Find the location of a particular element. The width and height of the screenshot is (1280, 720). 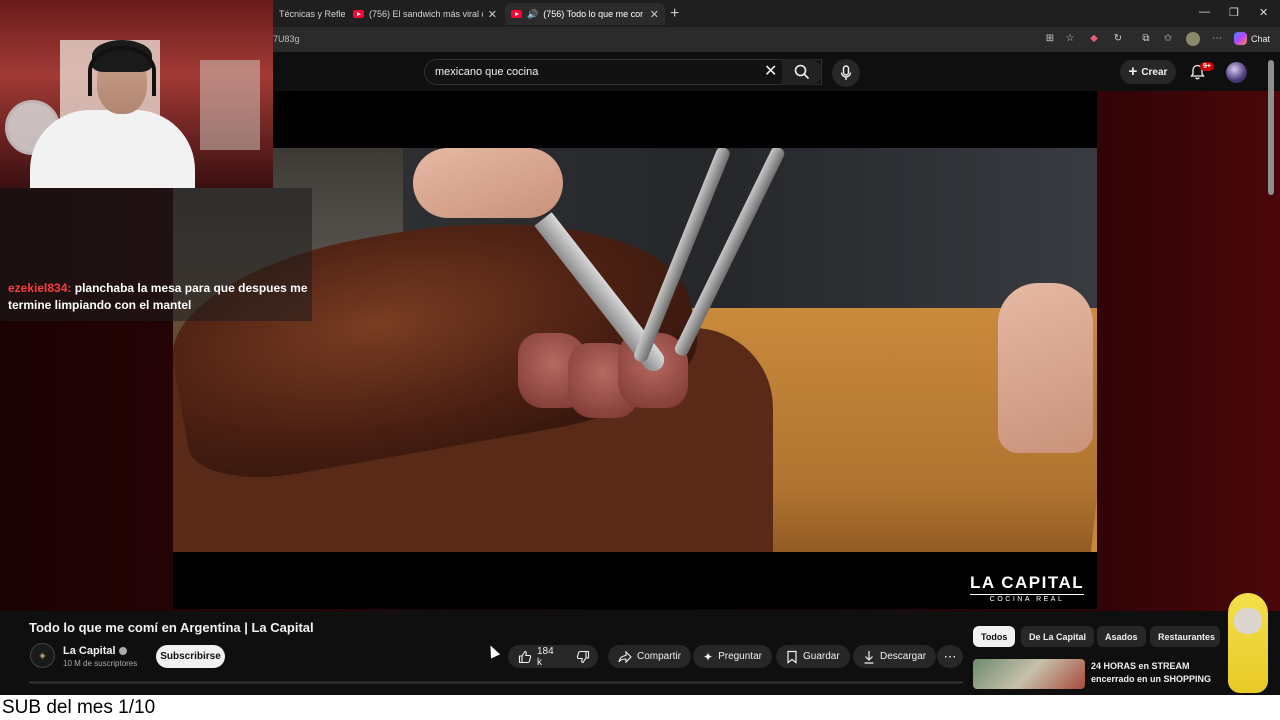

chip-de-la-capital: De La Capital is located at coordinates (1058, 636).